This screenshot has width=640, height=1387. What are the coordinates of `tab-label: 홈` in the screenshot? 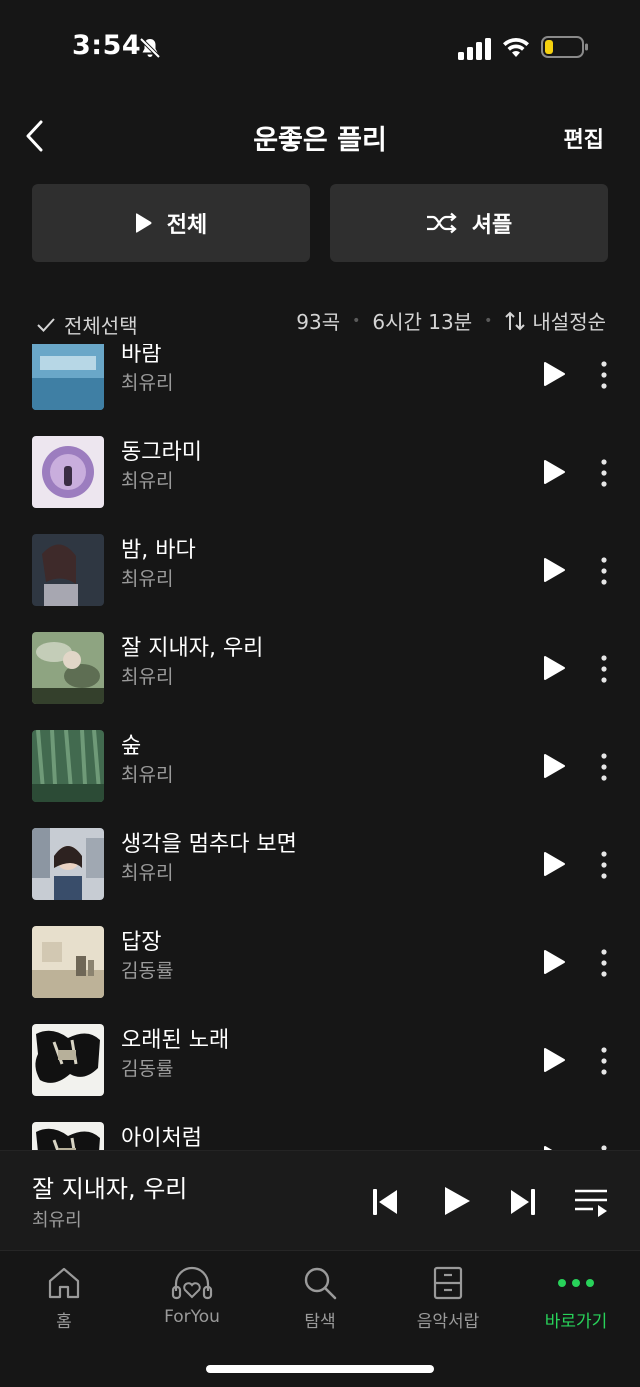 It's located at (64, 1322).